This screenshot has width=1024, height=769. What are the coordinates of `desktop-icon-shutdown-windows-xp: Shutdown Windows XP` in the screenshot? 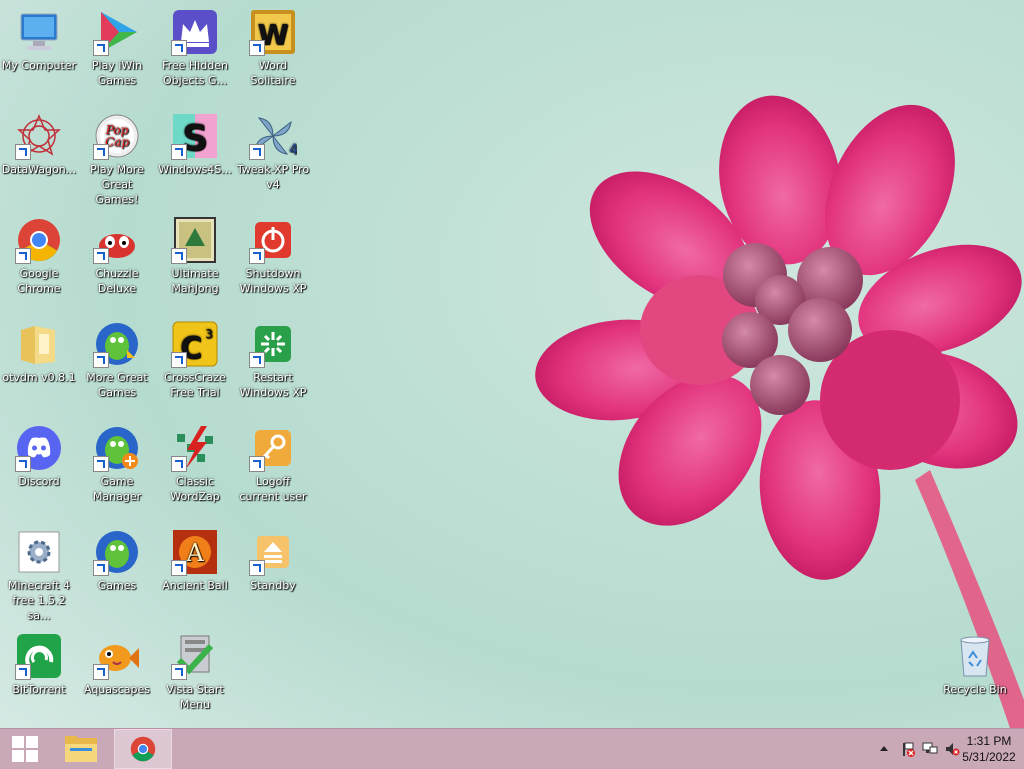 It's located at (273, 262).